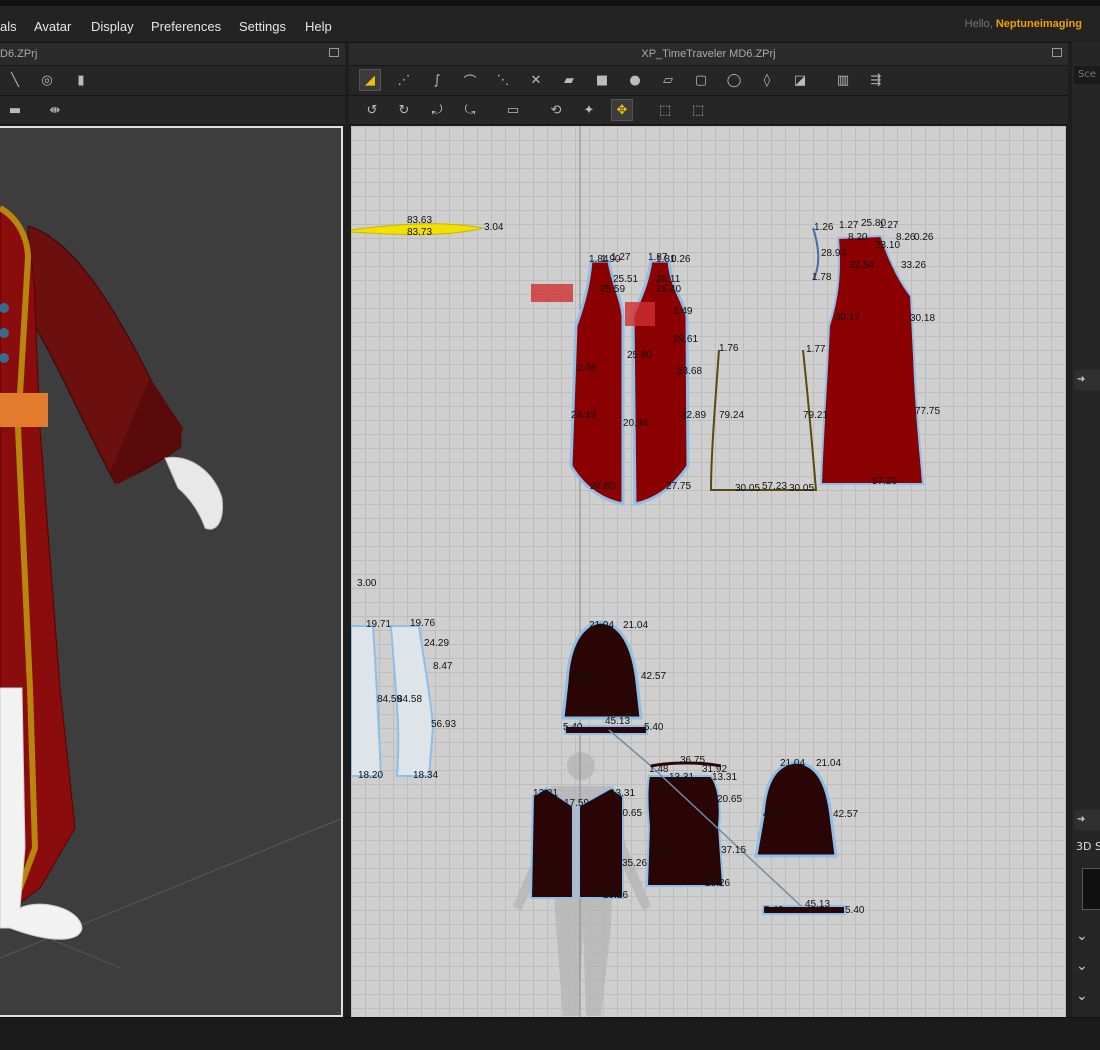  What do you see at coordinates (423, 623) in the screenshot?
I see `measure-label: 19.76` at bounding box center [423, 623].